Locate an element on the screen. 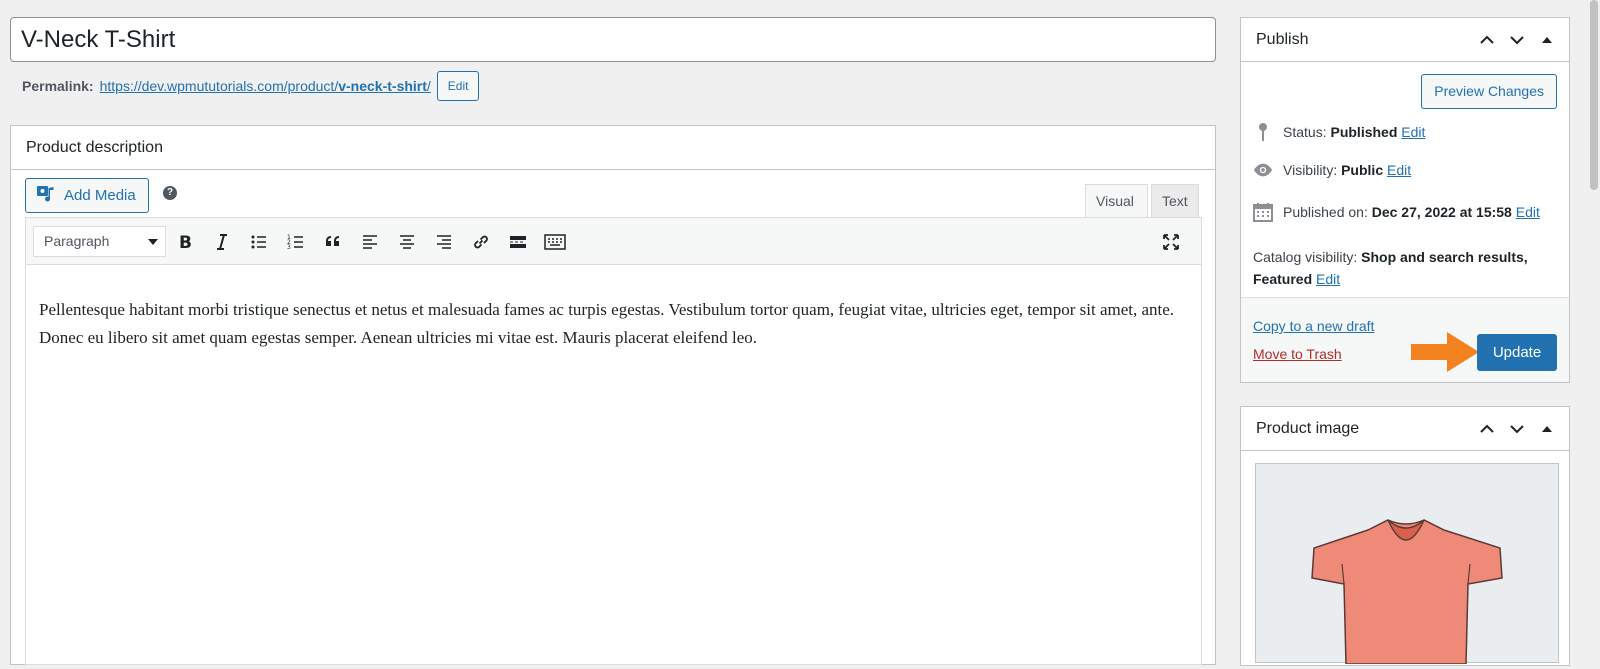 The height and width of the screenshot is (669, 1600). link-icon is located at coordinates (481, 242).